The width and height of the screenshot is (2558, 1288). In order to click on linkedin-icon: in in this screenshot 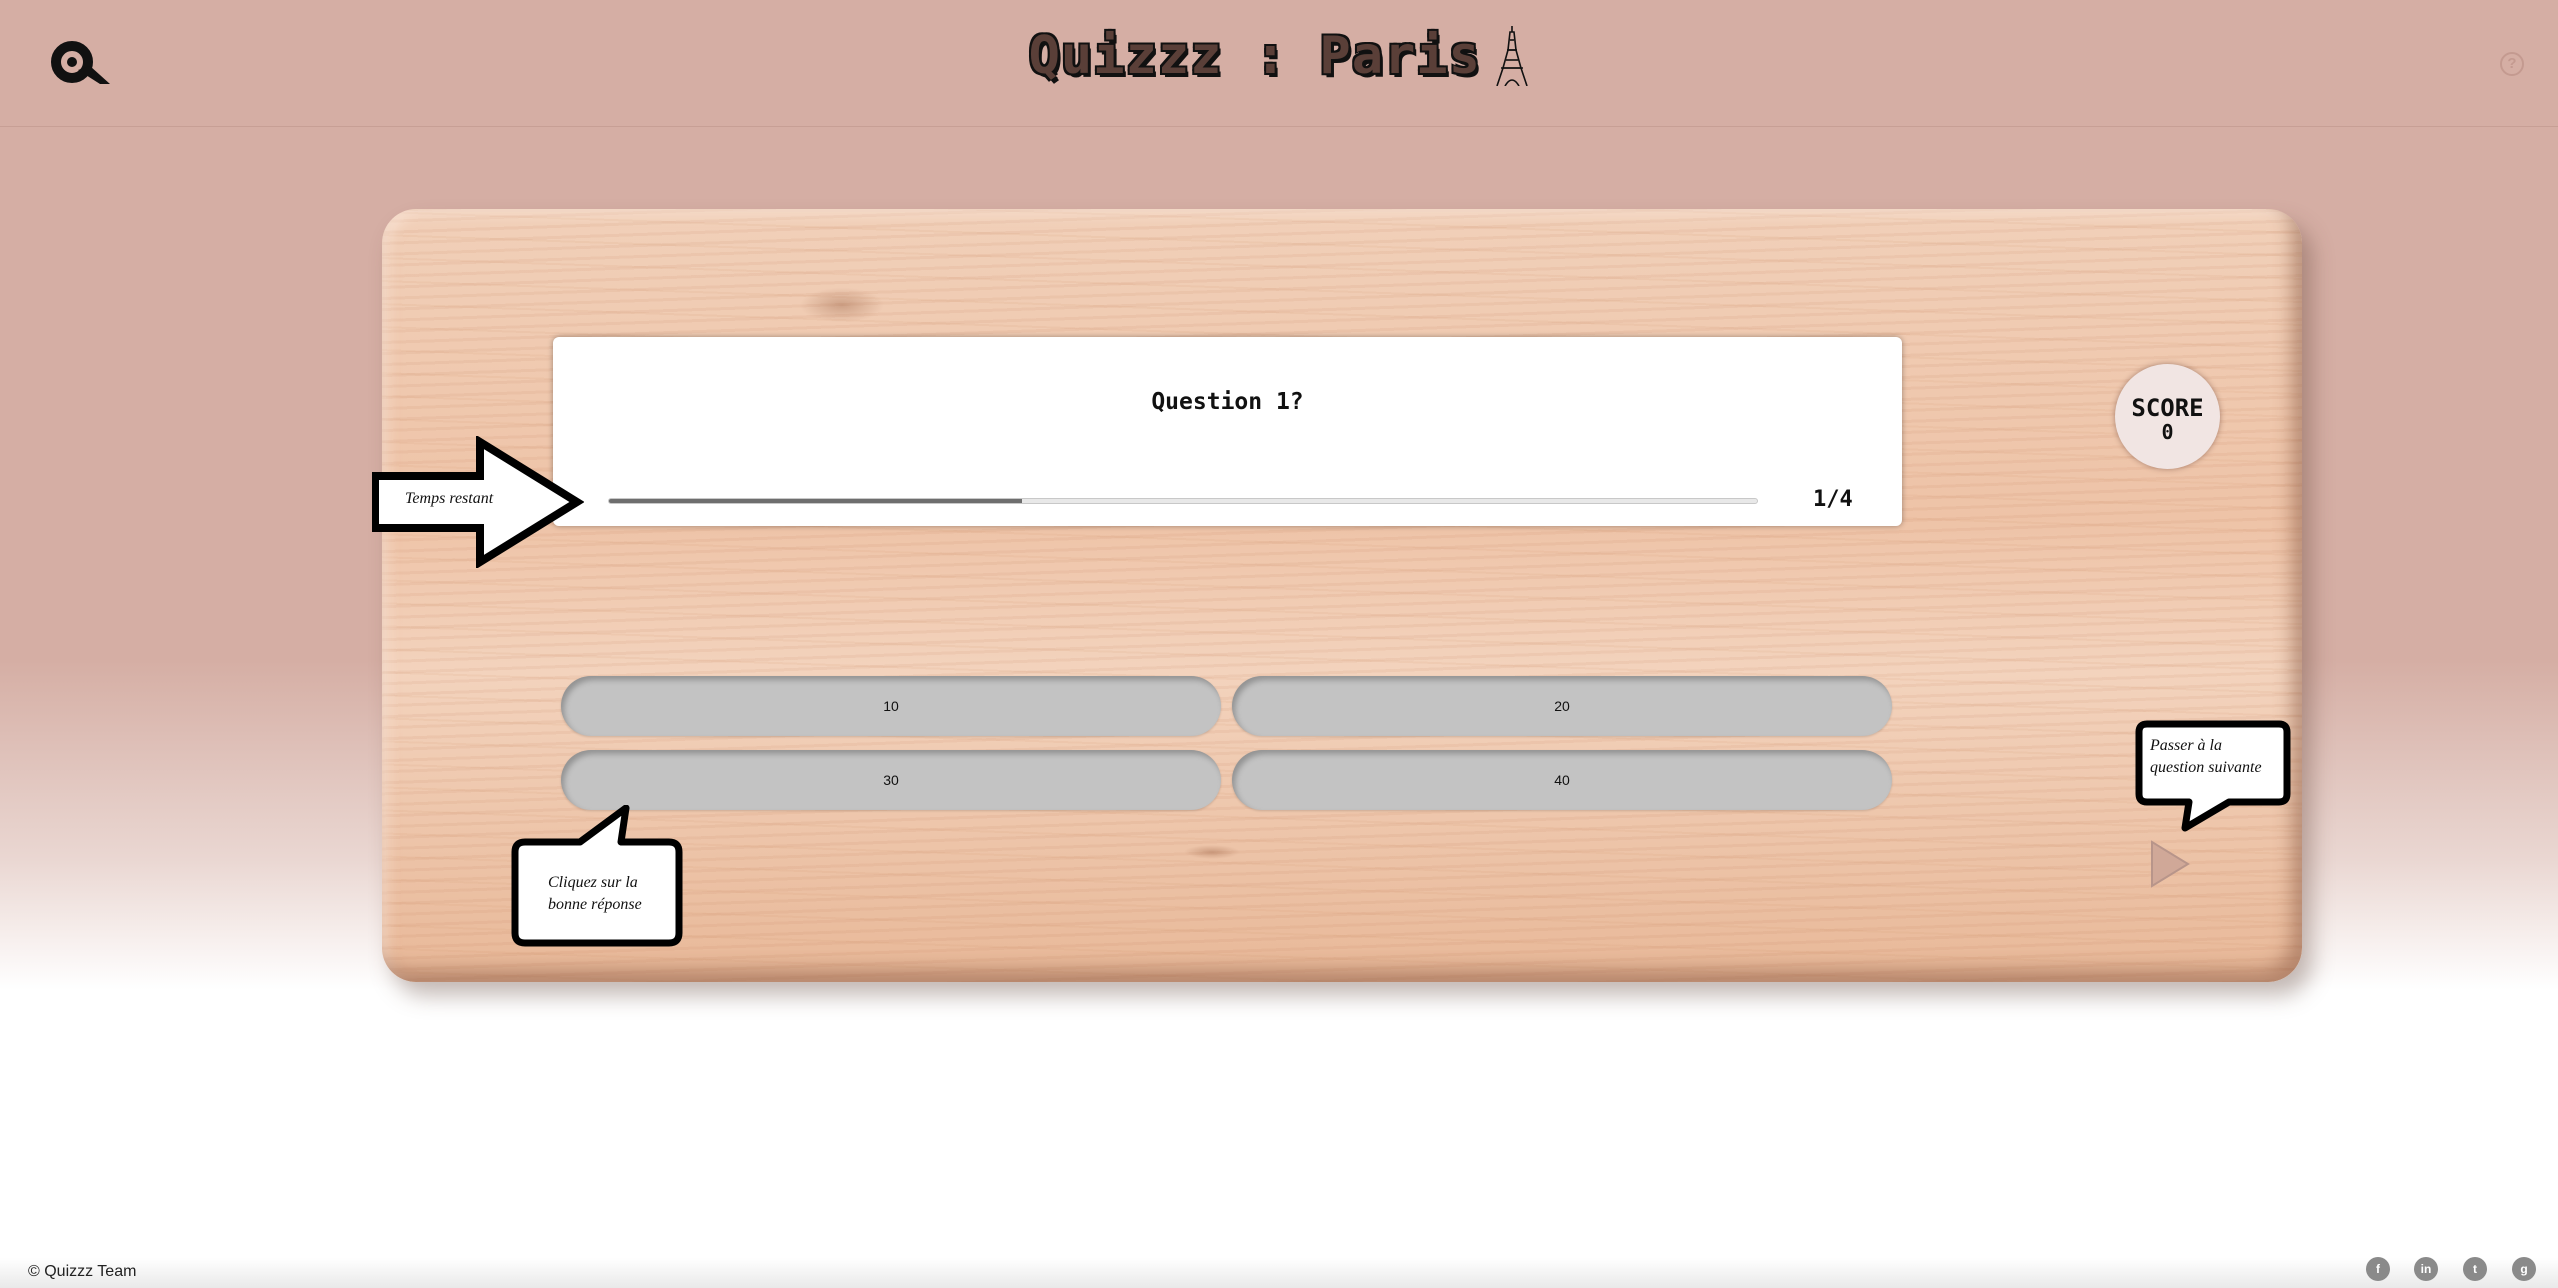, I will do `click(2426, 1269)`.